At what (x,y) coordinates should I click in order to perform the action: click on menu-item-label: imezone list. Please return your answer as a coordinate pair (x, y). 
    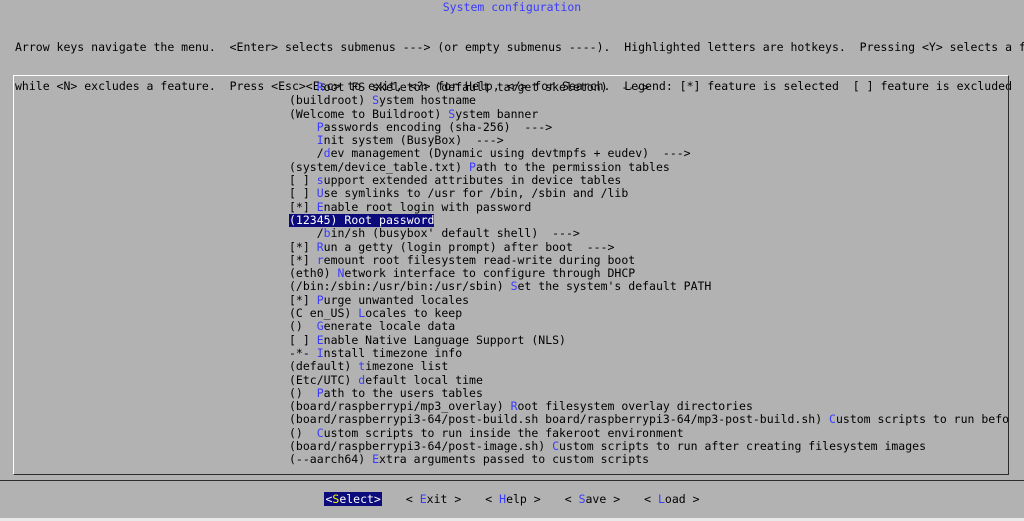
    Looking at the image, I should click on (407, 366).